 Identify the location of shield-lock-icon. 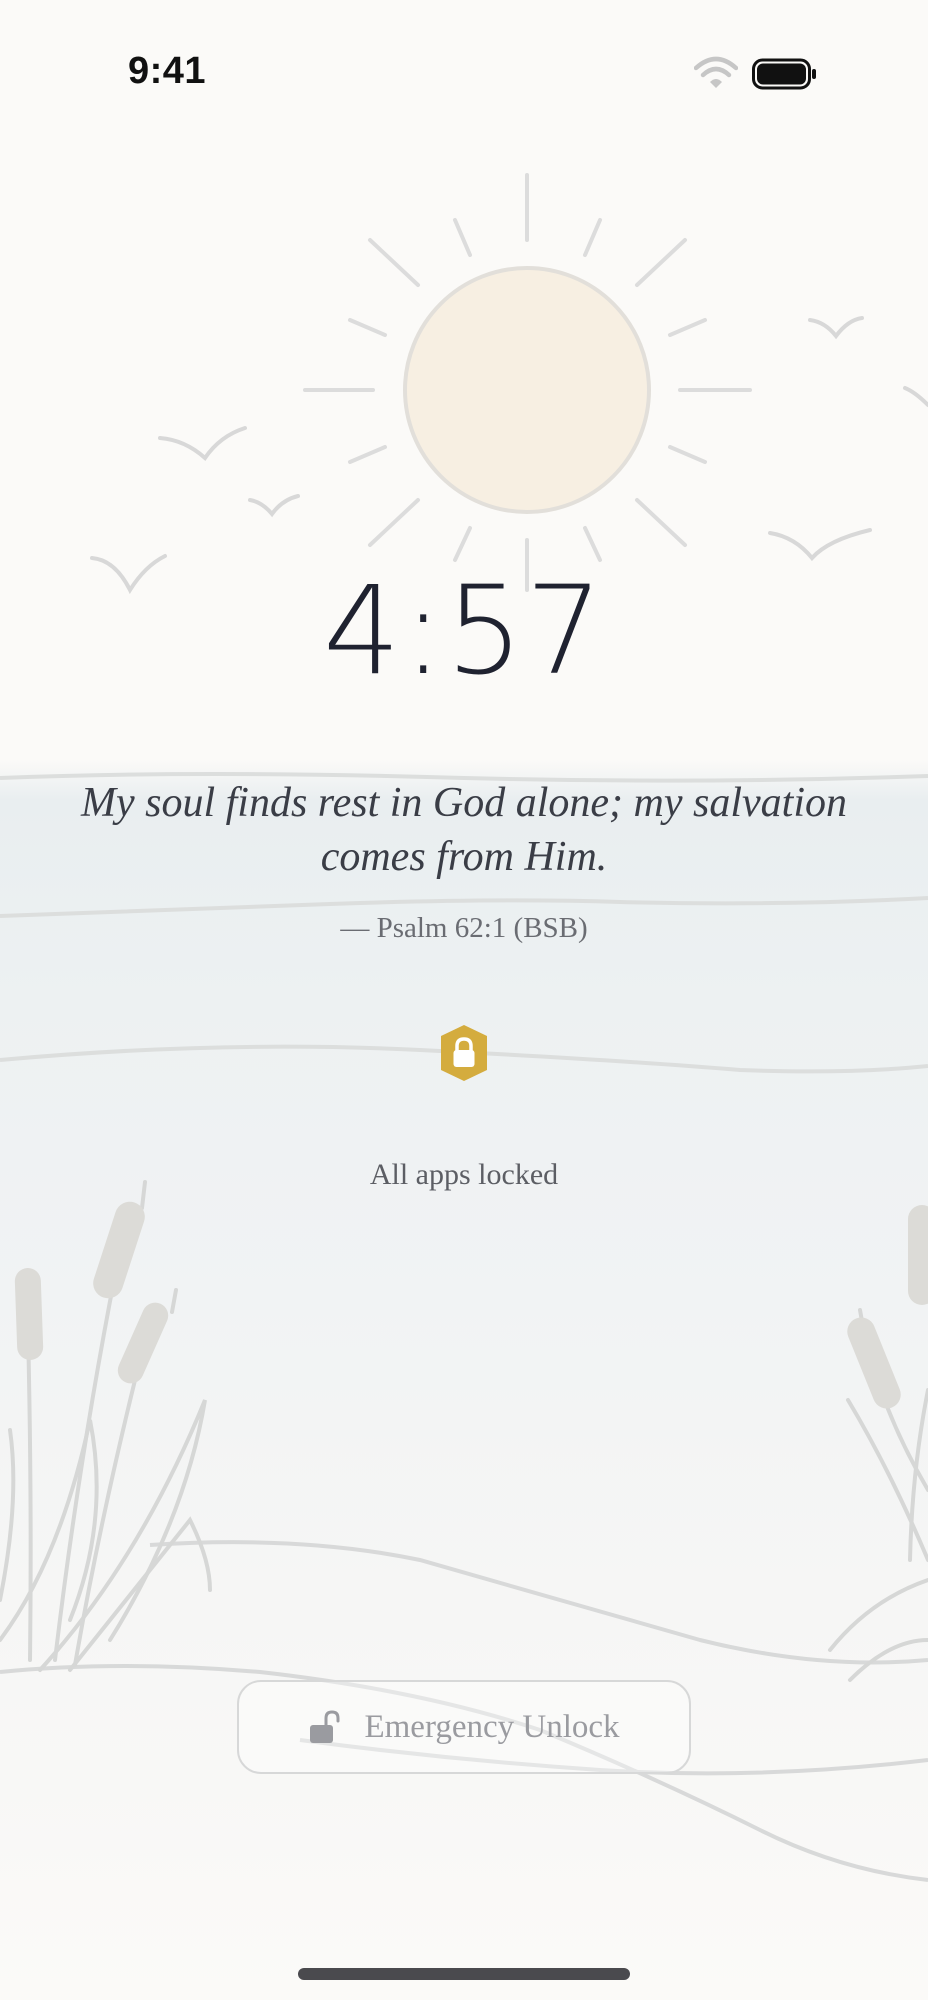
(464, 1053).